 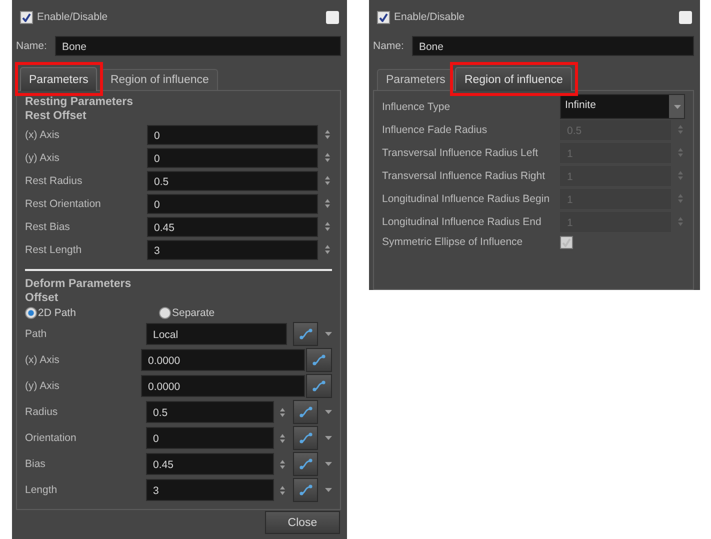 I want to click on close-button: Close, so click(x=302, y=522).